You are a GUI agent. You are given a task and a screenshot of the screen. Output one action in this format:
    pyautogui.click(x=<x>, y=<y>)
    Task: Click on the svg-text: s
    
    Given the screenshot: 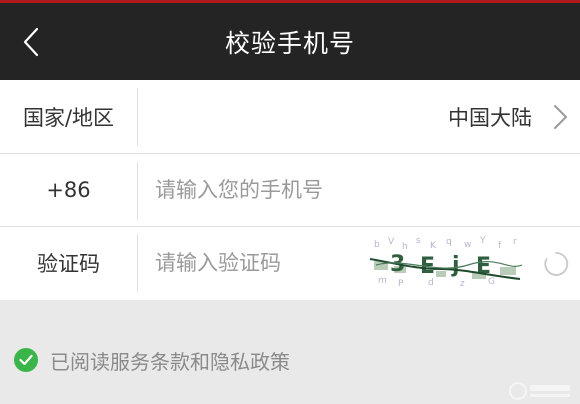 What is the action you would take?
    pyautogui.click(x=418, y=241)
    